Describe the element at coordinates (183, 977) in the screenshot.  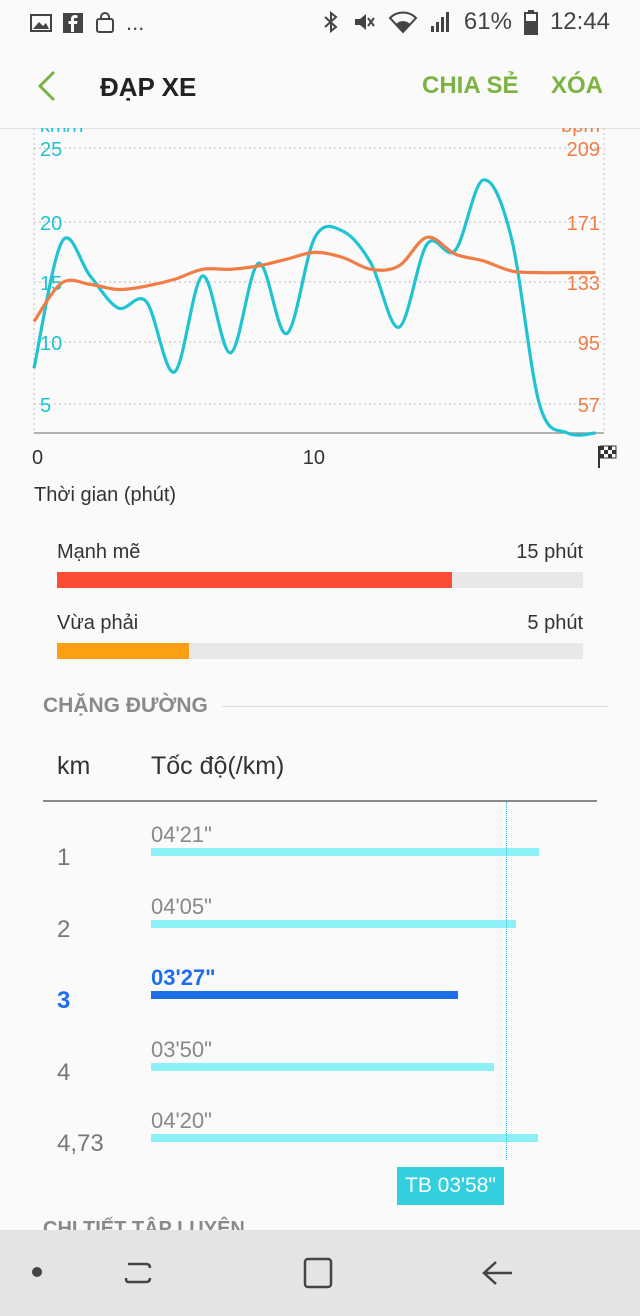
I see `split-pace: 03'27"` at that location.